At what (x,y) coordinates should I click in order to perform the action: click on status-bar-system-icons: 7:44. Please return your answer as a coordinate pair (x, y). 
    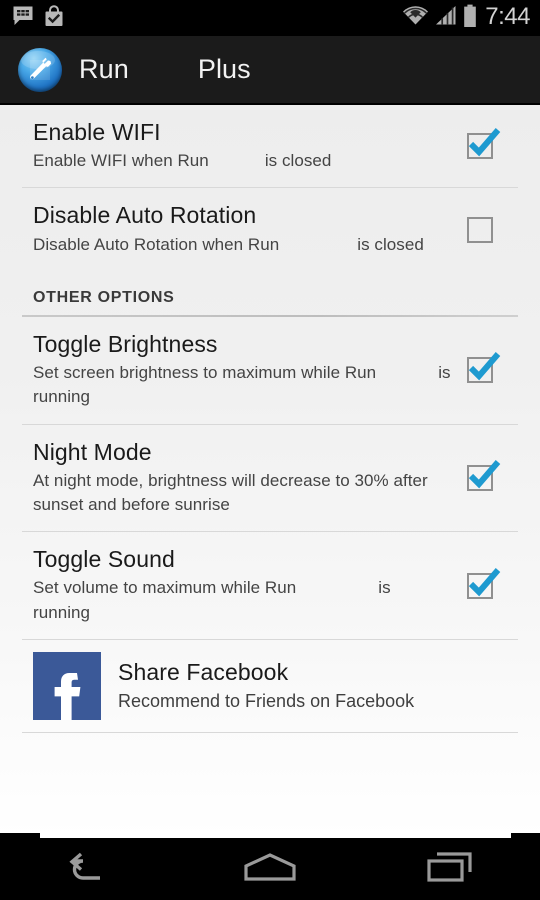
    Looking at the image, I should click on (466, 18).